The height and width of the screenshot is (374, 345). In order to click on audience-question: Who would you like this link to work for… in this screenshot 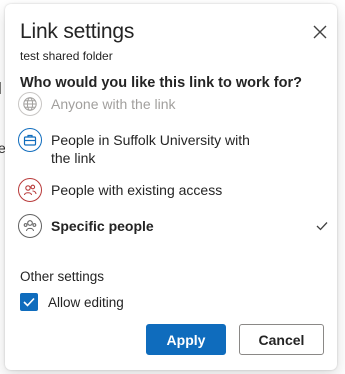, I will do `click(161, 83)`.